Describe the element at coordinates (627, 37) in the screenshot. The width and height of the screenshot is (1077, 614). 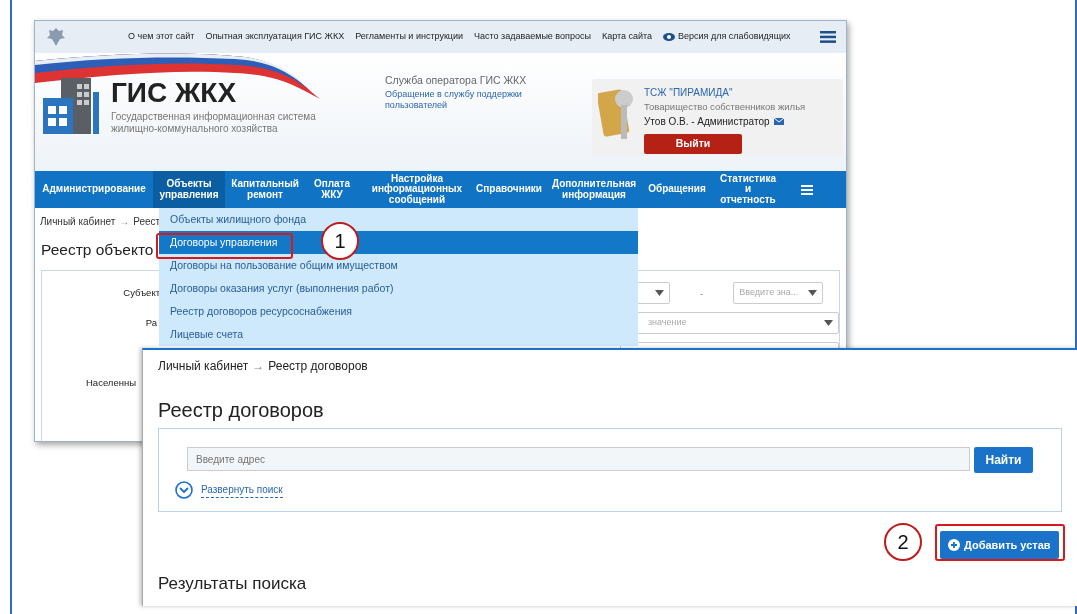
I see `top-link: Карта сайта` at that location.